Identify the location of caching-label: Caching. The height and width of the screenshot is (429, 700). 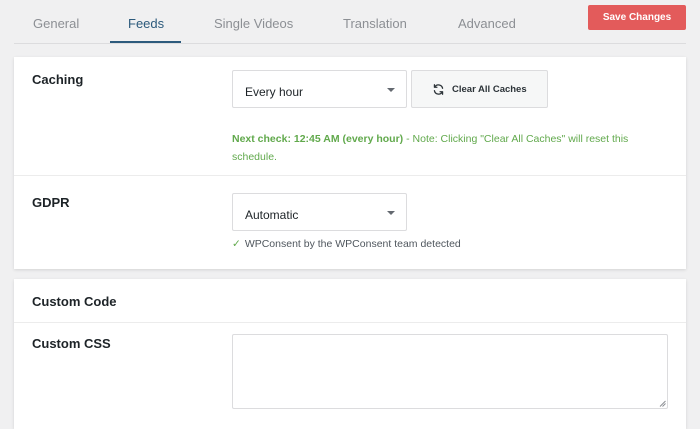
(58, 79).